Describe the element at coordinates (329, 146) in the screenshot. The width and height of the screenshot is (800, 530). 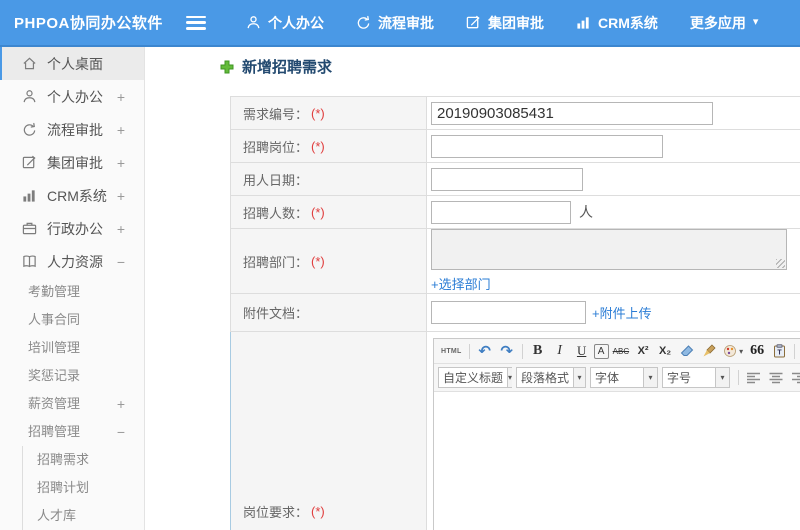
I see `field-label: 招聘岗位： (*)` at that location.